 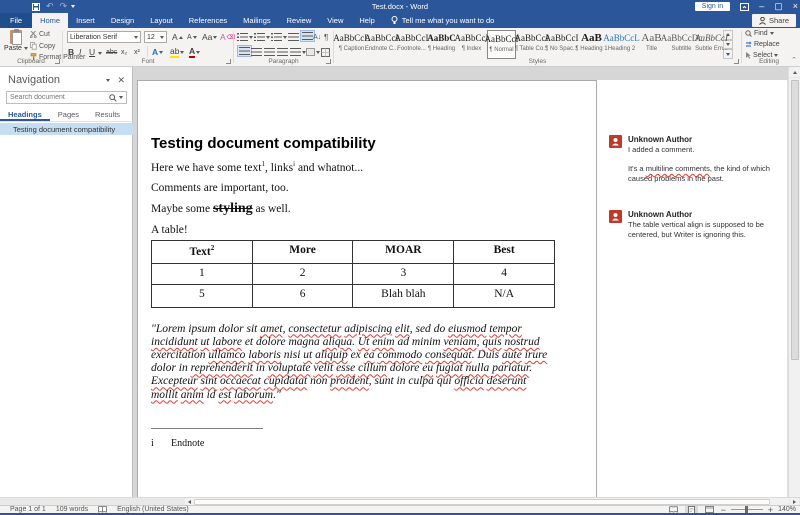 What do you see at coordinates (36, 6) in the screenshot?
I see `save-icon` at bounding box center [36, 6].